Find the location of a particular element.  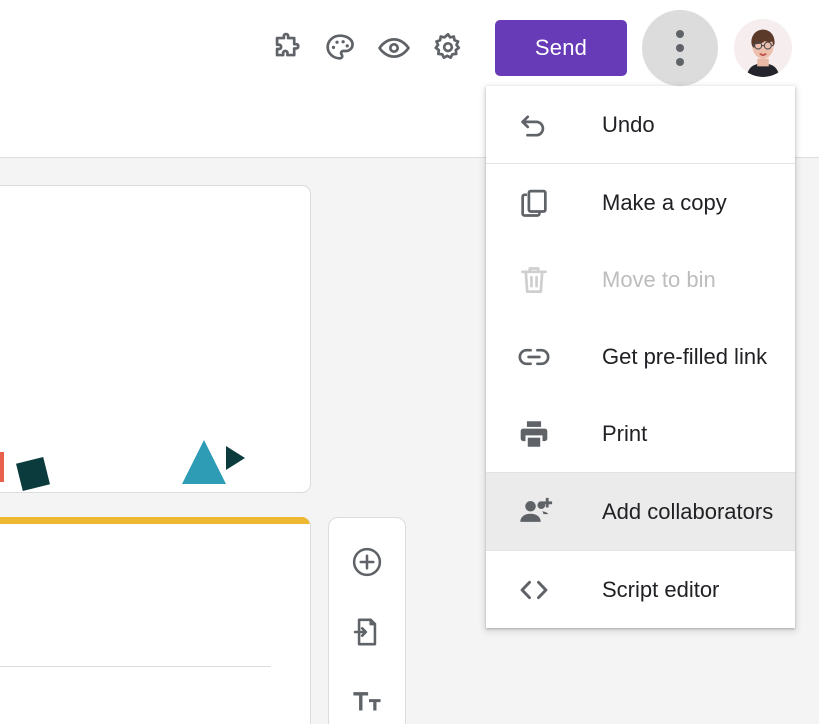

menu-item-label: Move to bin is located at coordinates (659, 279).